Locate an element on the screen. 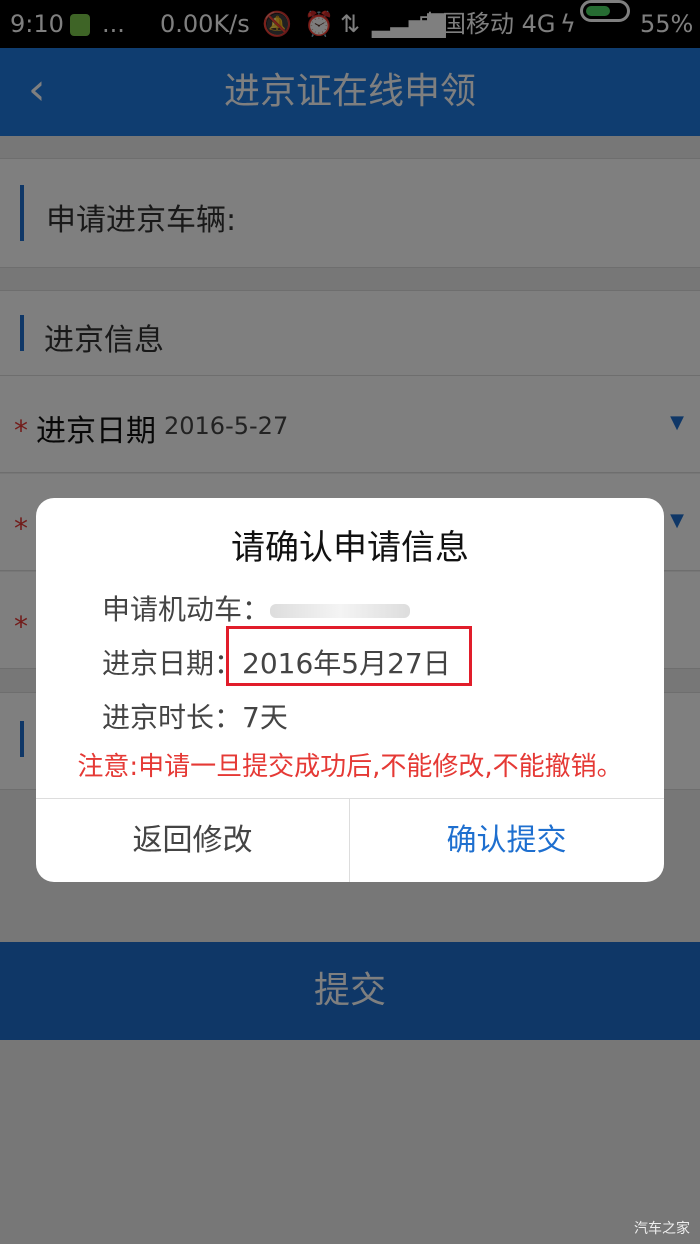 The image size is (700, 1244). duration-value: 7天 is located at coordinates (265, 717).